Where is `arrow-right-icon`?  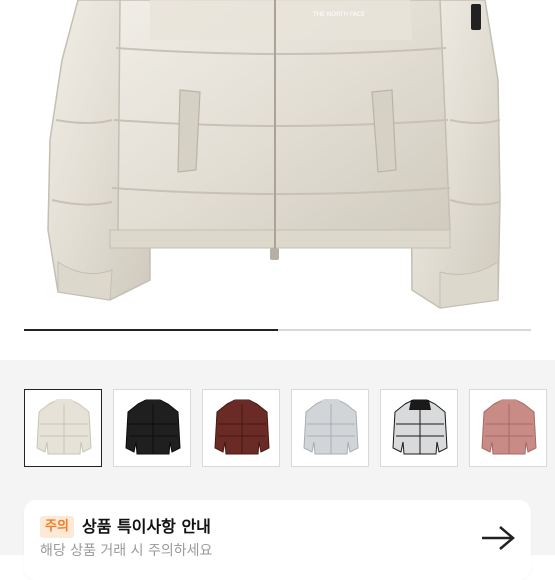 arrow-right-icon is located at coordinates (498, 538).